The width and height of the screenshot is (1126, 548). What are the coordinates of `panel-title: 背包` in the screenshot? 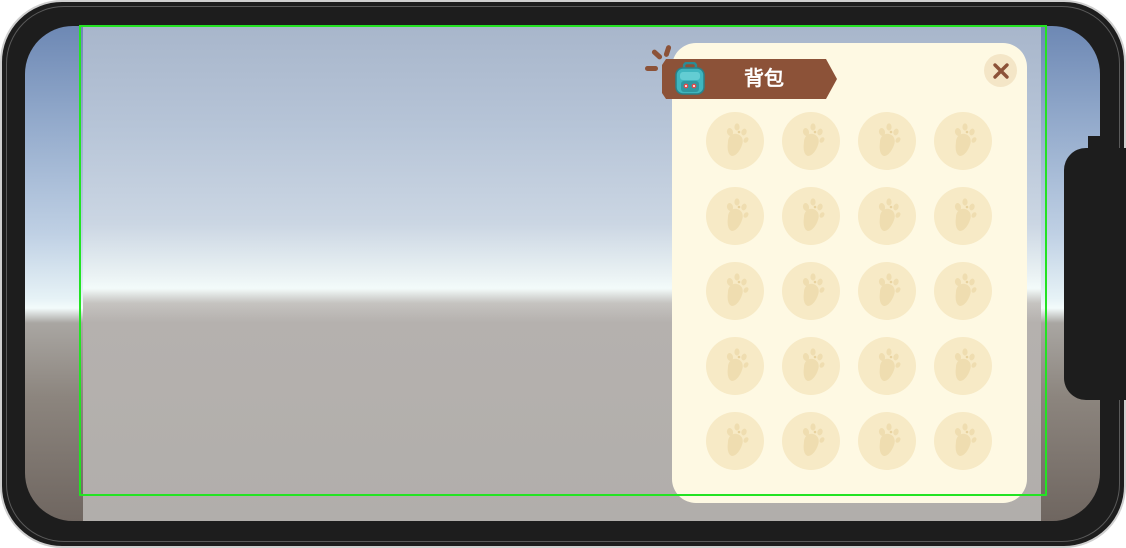 It's located at (764, 78).